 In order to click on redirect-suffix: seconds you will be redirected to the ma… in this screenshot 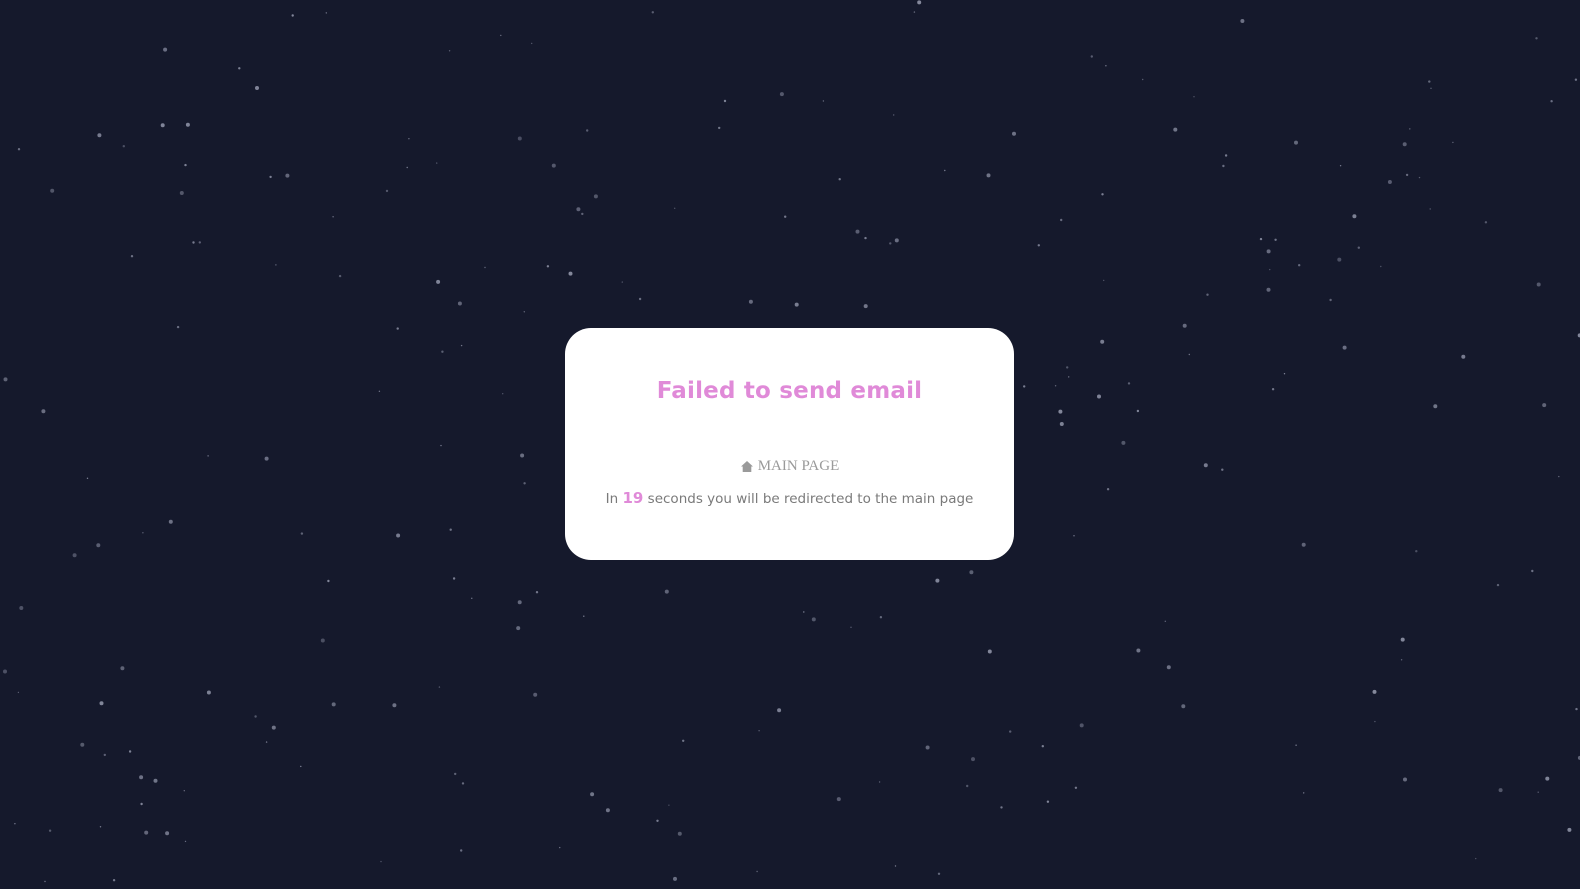, I will do `click(810, 499)`.